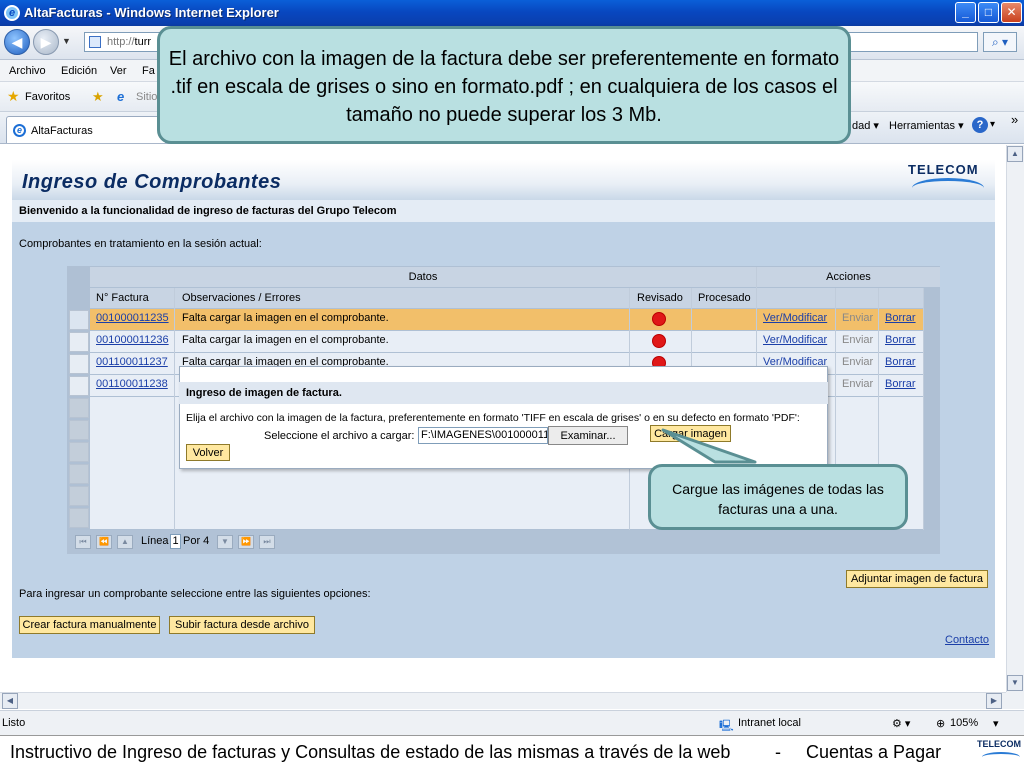  What do you see at coordinates (848, 277) in the screenshot?
I see `group-header-acciones: Acciones` at bounding box center [848, 277].